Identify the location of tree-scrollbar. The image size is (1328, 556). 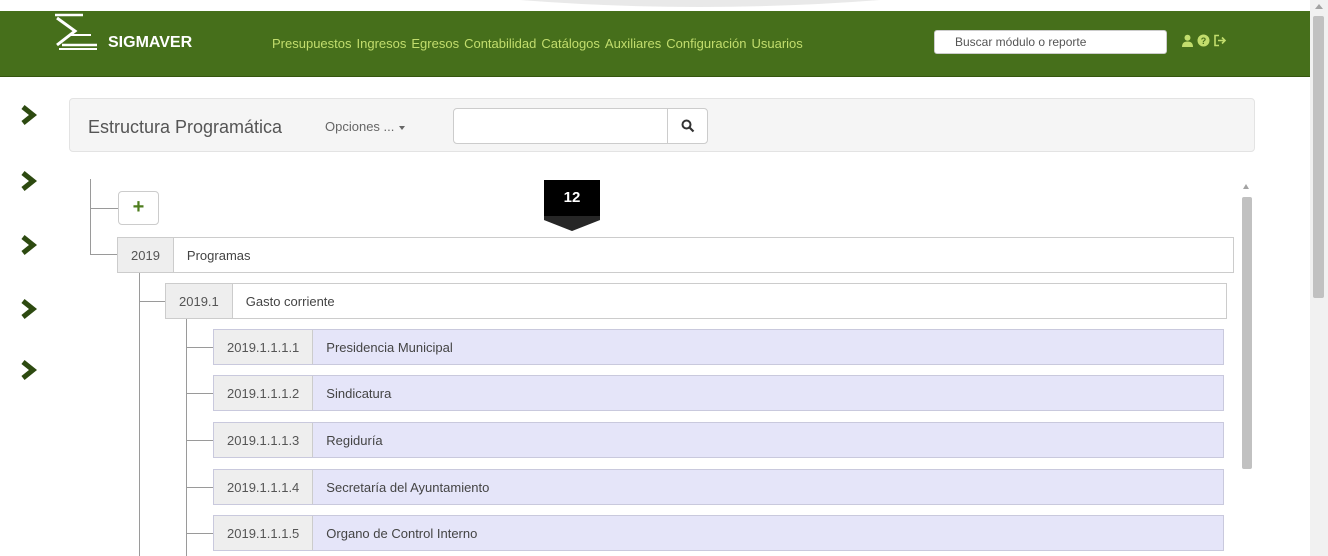
(1247, 367).